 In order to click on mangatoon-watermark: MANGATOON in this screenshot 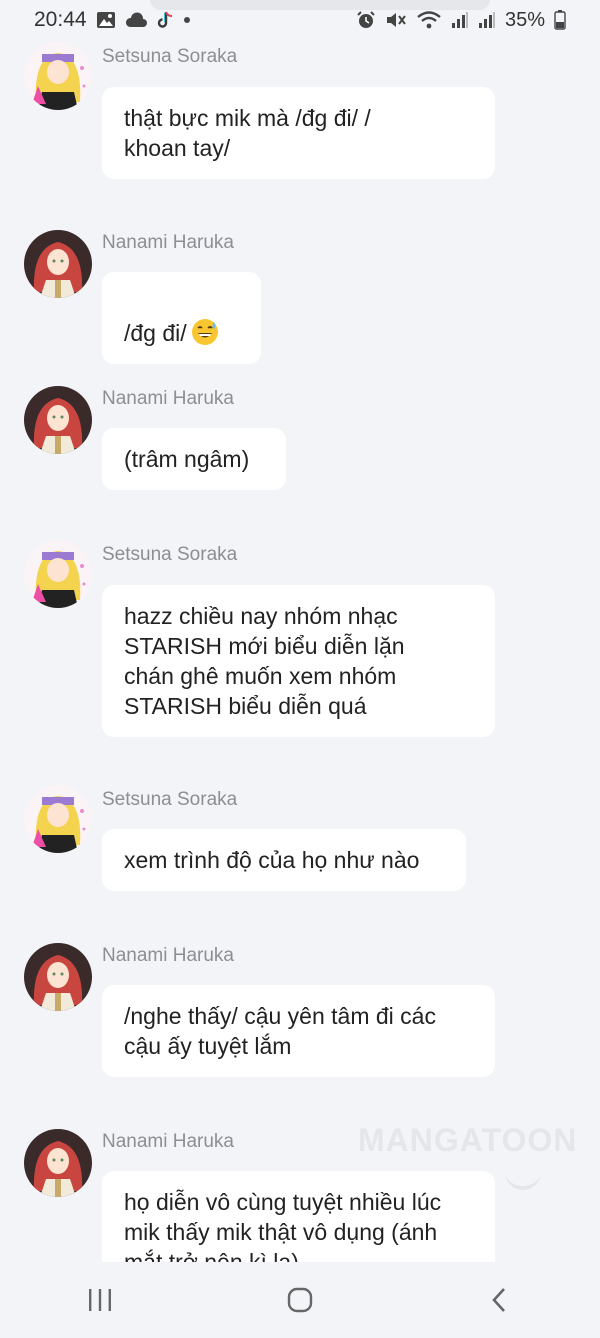, I will do `click(468, 1140)`.